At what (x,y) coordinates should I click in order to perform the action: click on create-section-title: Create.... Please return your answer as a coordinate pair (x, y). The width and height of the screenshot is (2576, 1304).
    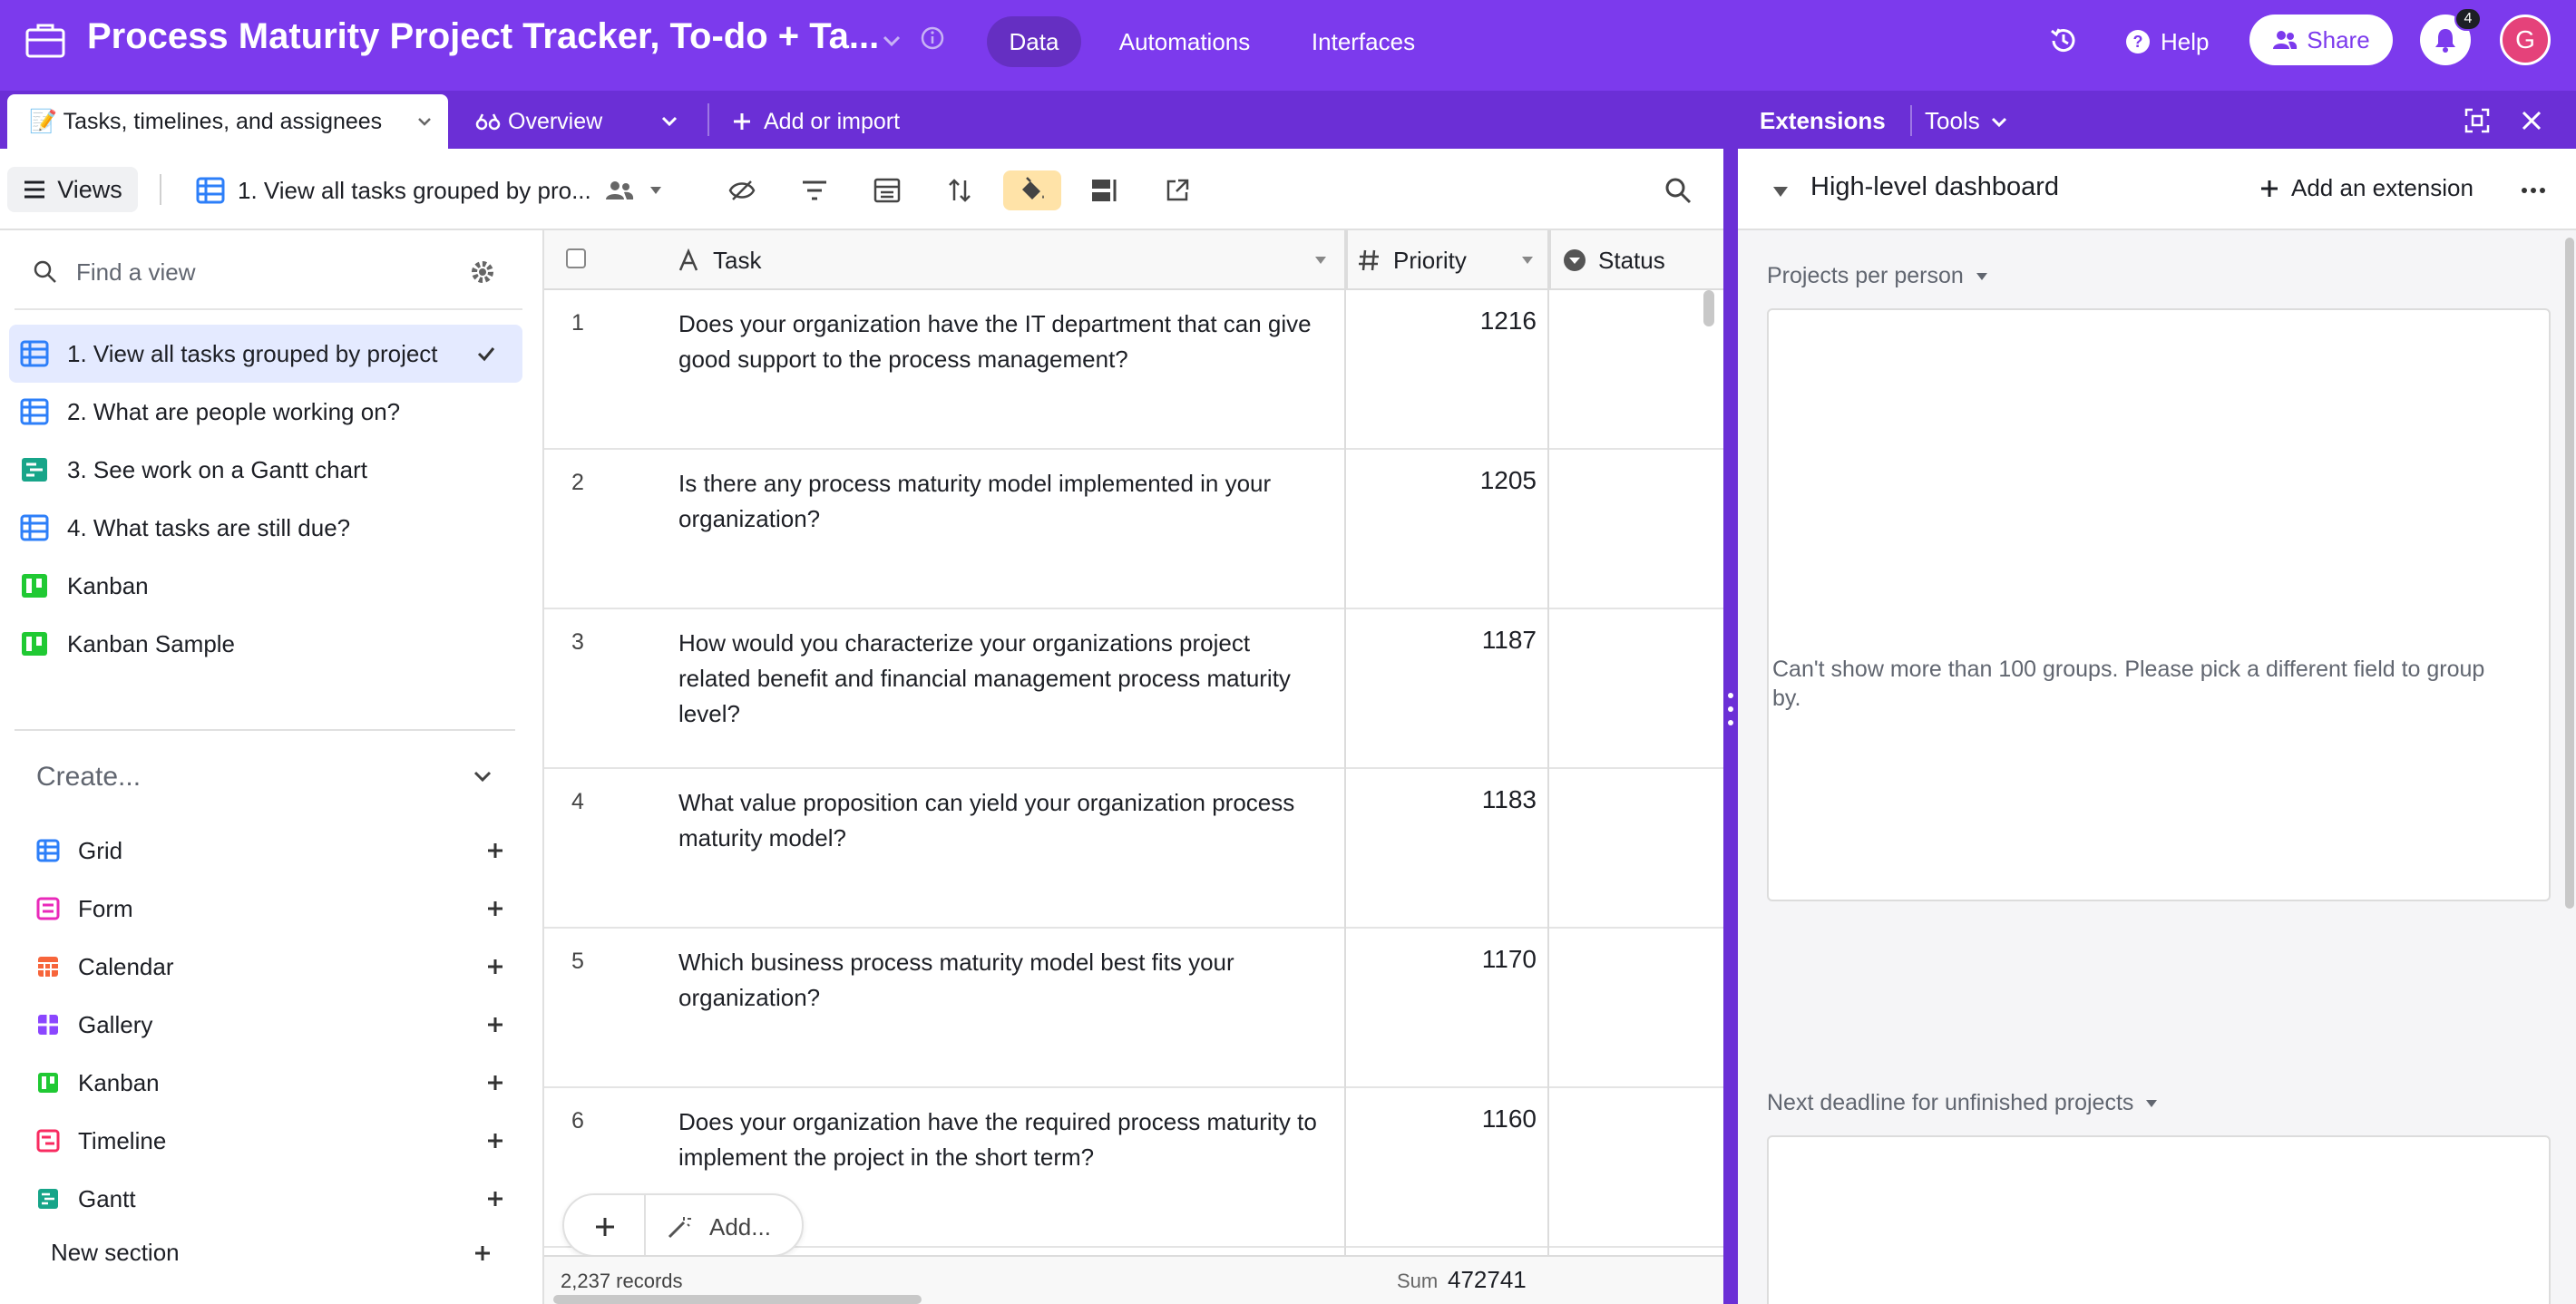
    Looking at the image, I should click on (88, 777).